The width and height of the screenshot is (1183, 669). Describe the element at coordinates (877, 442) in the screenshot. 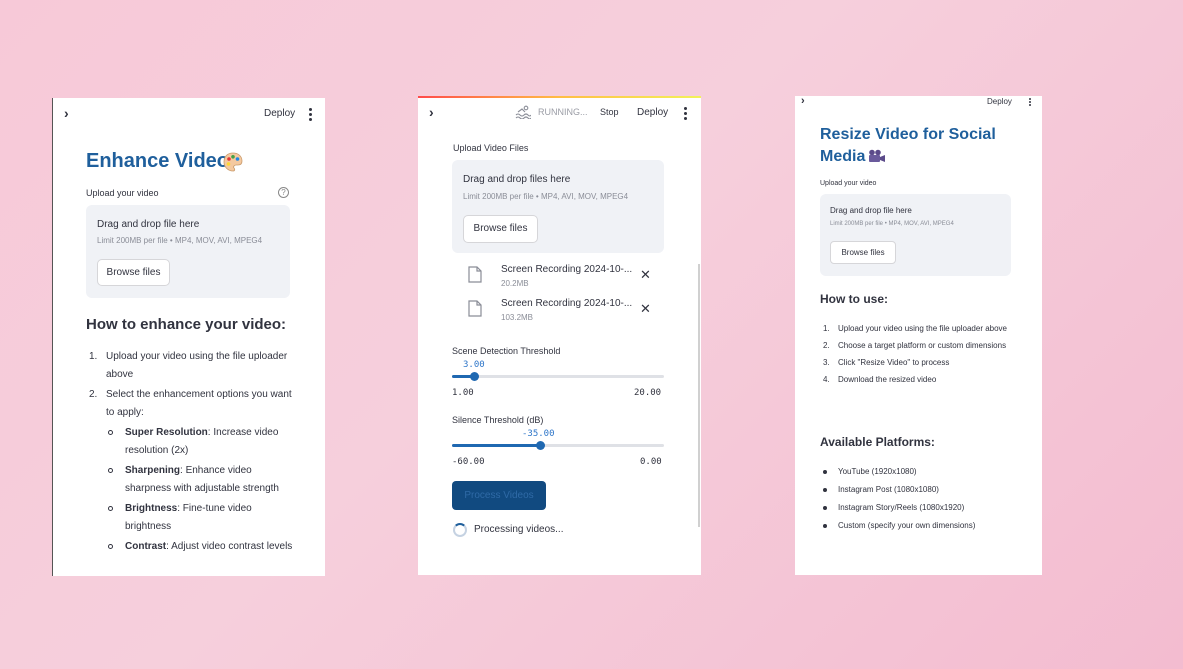

I see `platforms-heading: Available Platforms:` at that location.